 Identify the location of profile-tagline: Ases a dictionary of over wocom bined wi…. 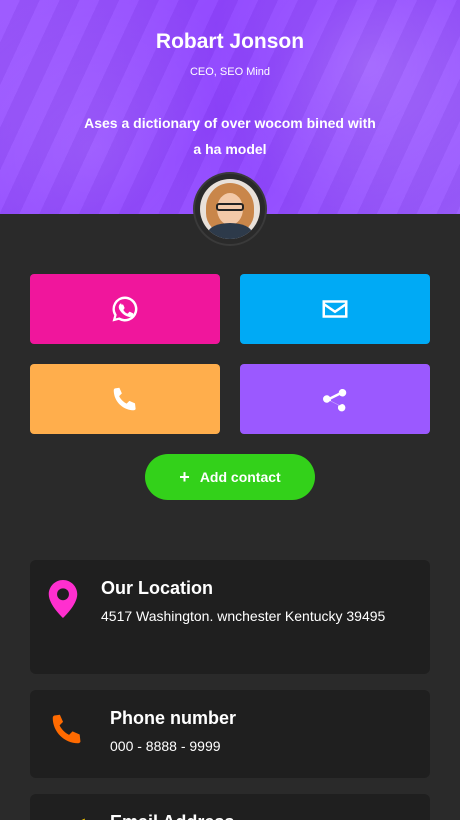
(230, 136).